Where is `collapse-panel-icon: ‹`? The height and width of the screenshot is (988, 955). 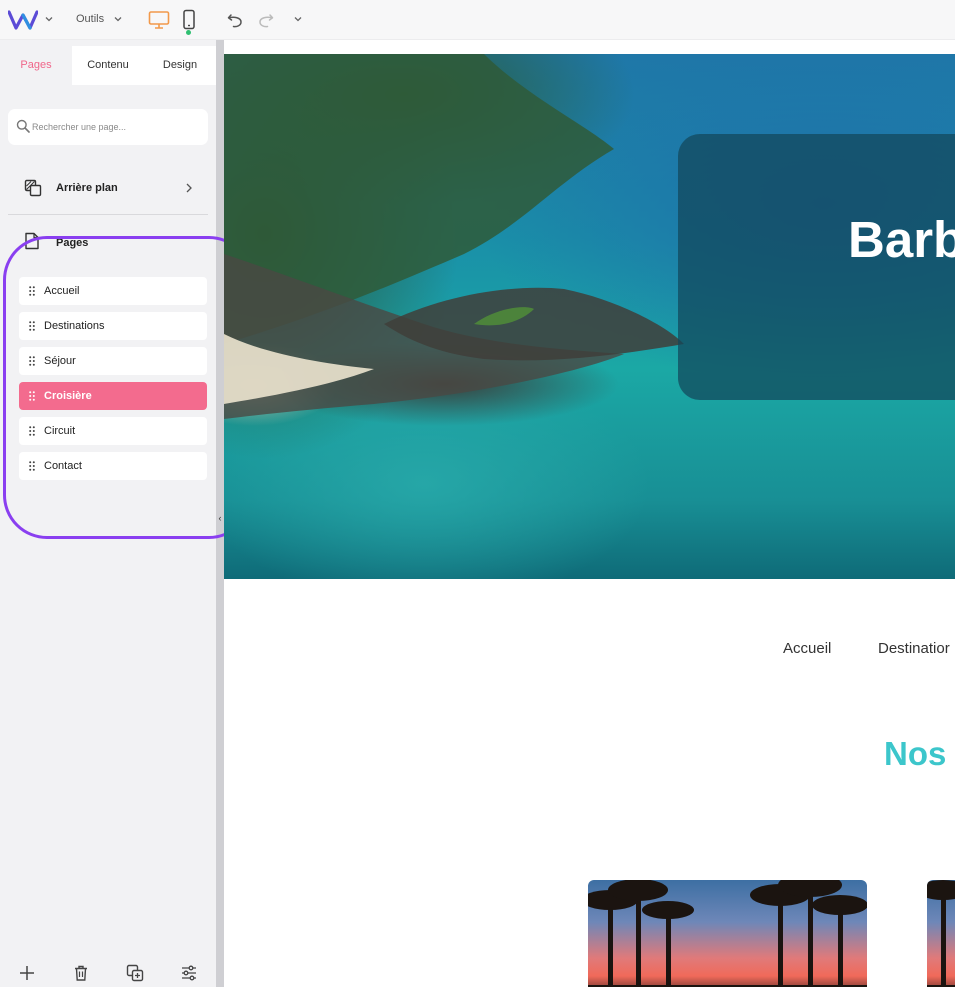 collapse-panel-icon: ‹ is located at coordinates (220, 518).